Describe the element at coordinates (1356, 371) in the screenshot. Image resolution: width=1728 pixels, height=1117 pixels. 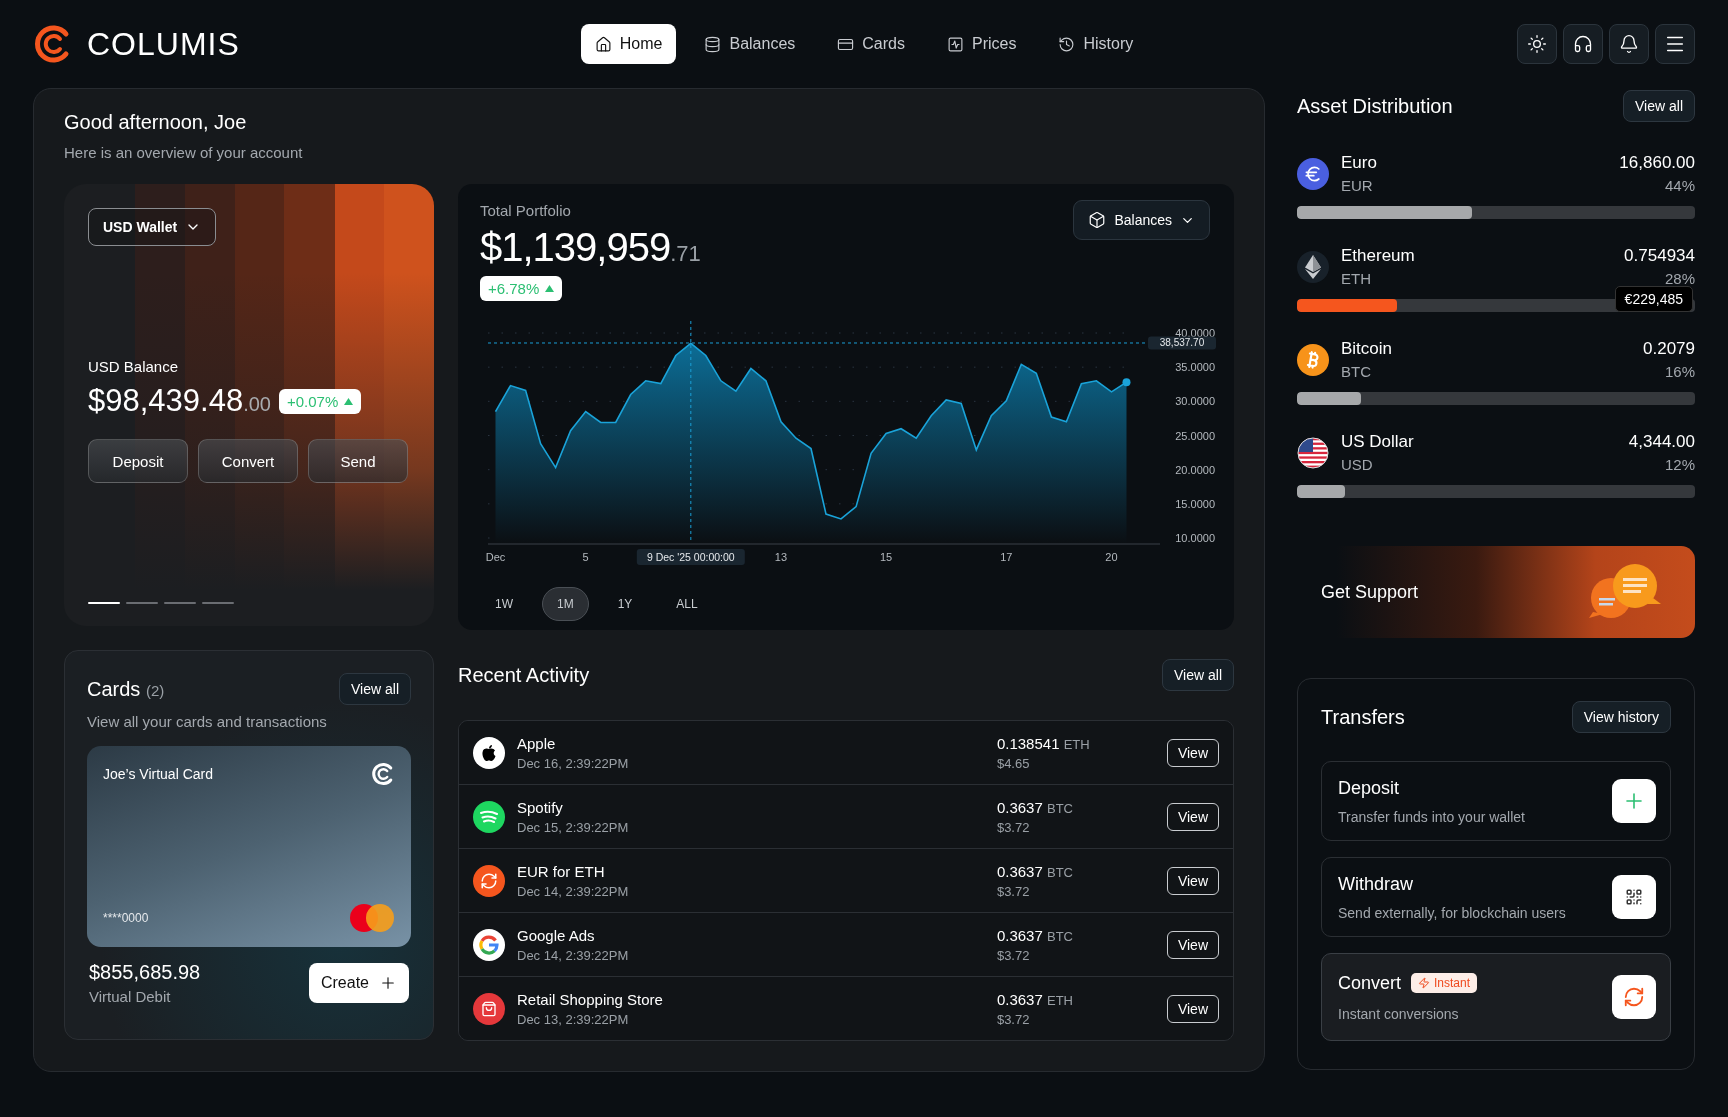
I see `asset-code: BTC` at that location.